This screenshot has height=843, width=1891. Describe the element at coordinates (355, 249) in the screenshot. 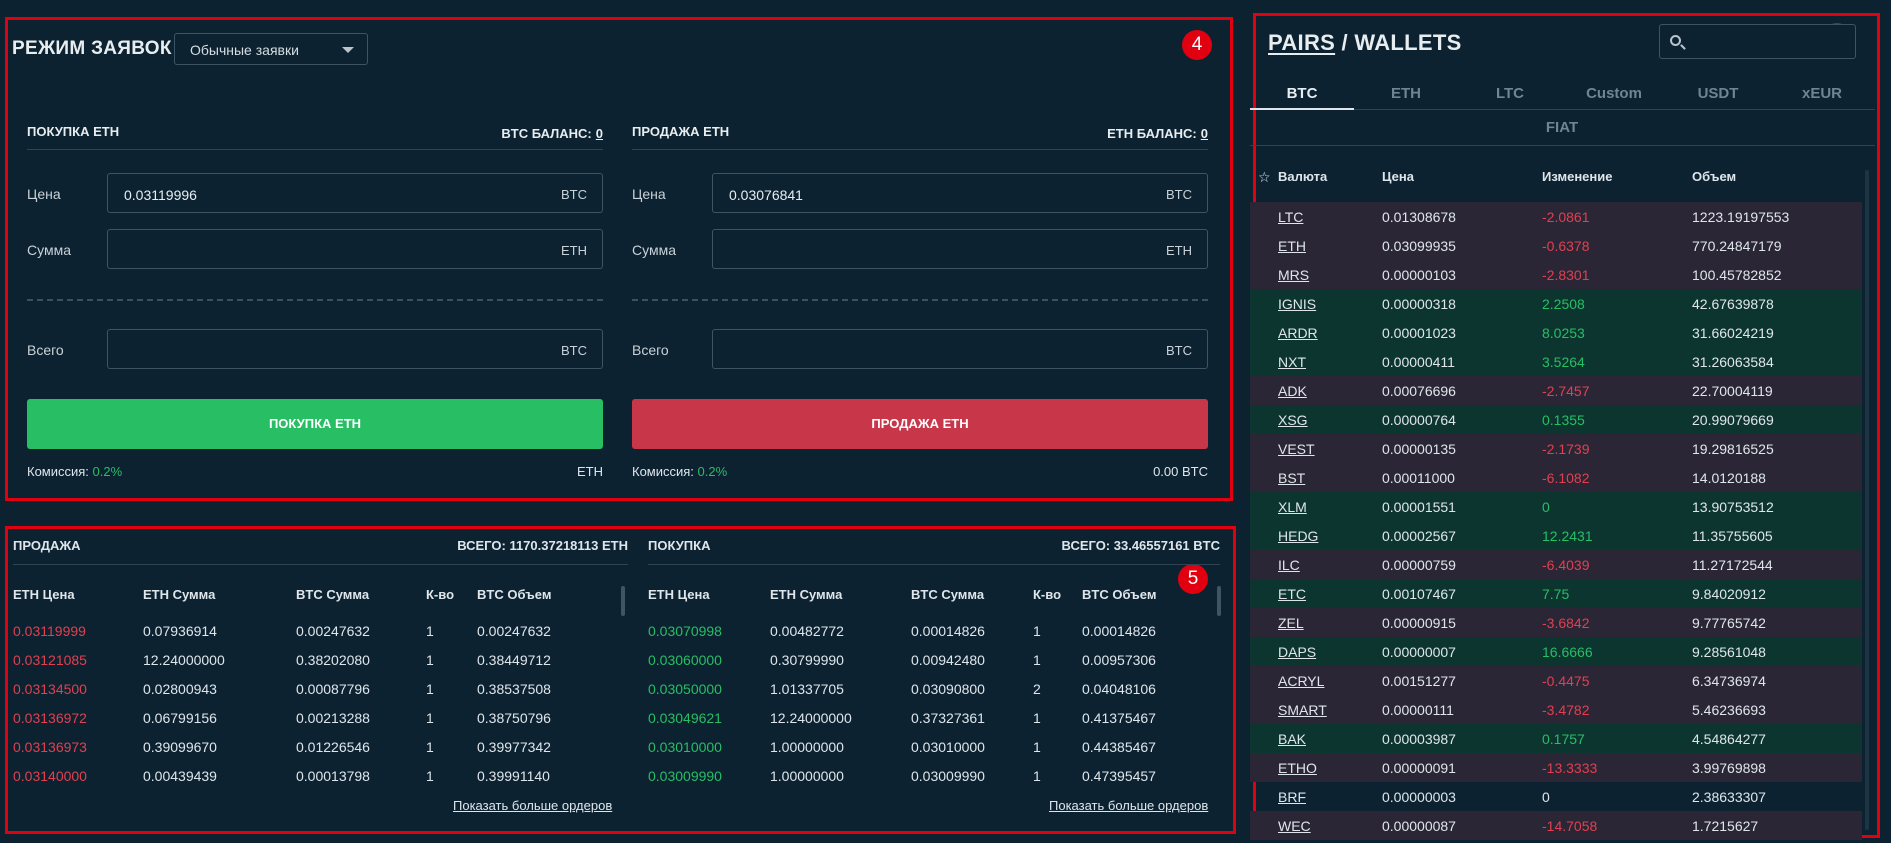

I see `buy-amount-input: ETH` at that location.